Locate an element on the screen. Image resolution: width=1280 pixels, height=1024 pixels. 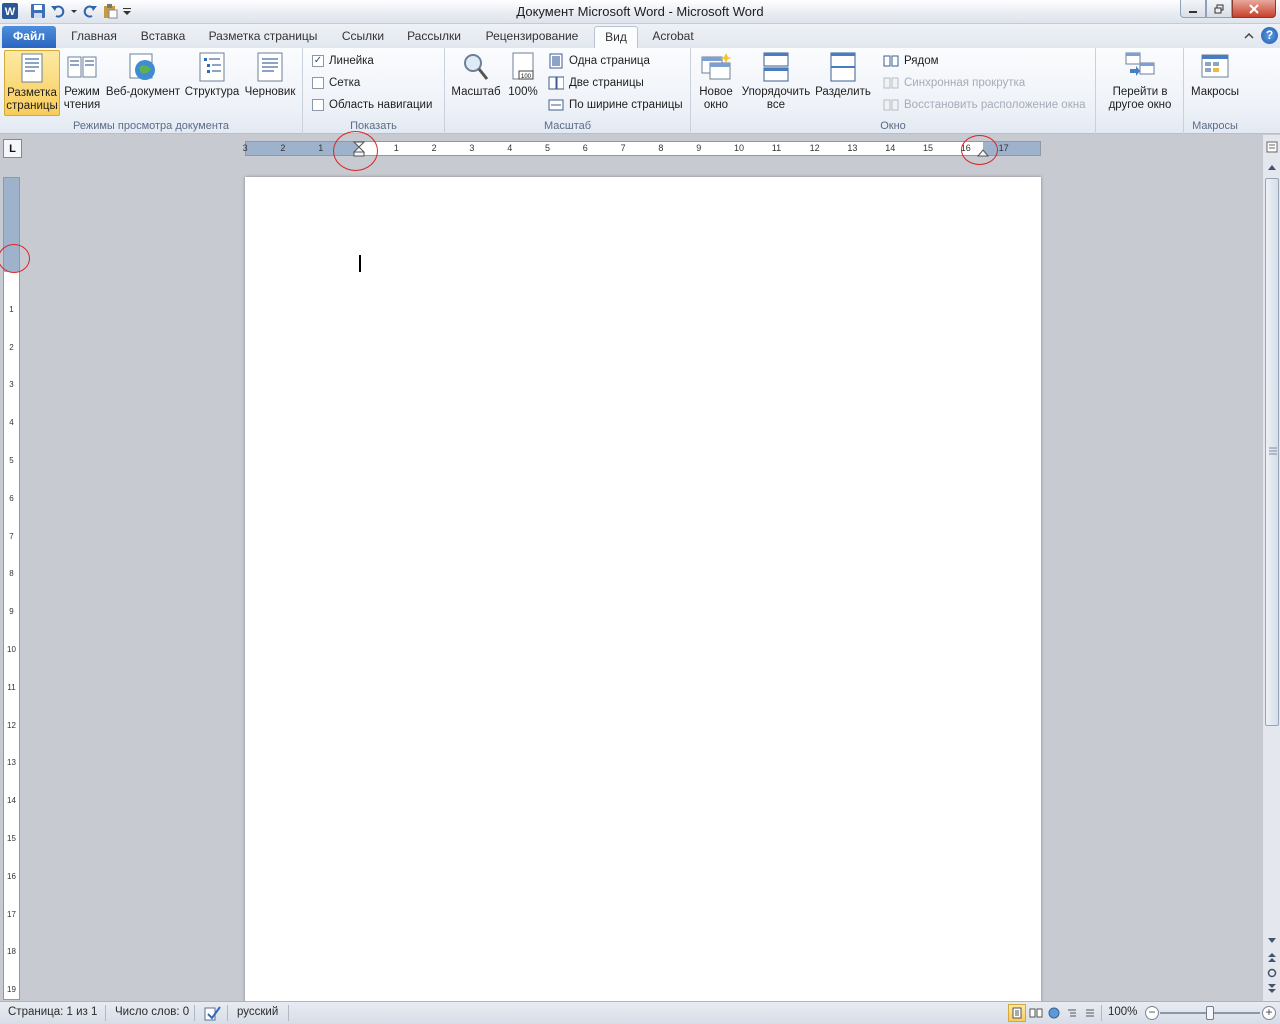
tab-home: Главная is located at coordinates (94, 37).